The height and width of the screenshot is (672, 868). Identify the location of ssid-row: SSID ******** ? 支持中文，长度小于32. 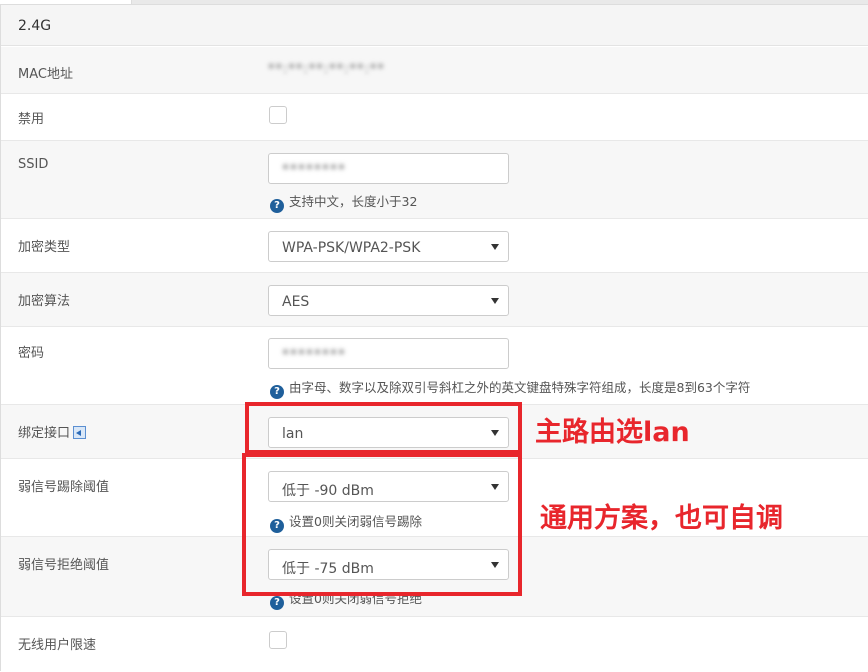
(434, 180).